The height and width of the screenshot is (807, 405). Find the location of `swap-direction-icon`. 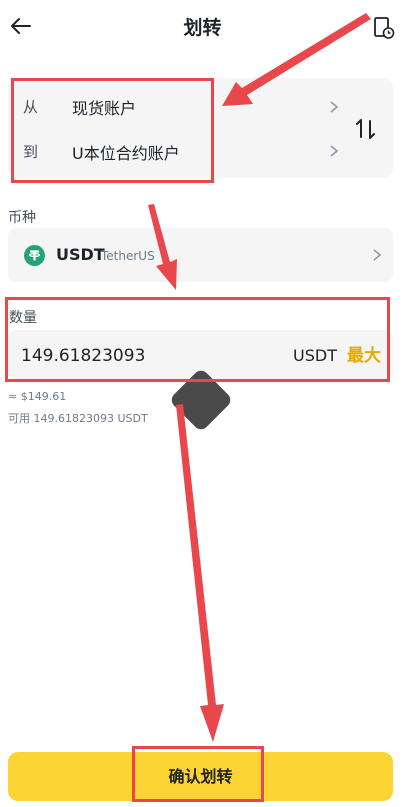

swap-direction-icon is located at coordinates (366, 129).